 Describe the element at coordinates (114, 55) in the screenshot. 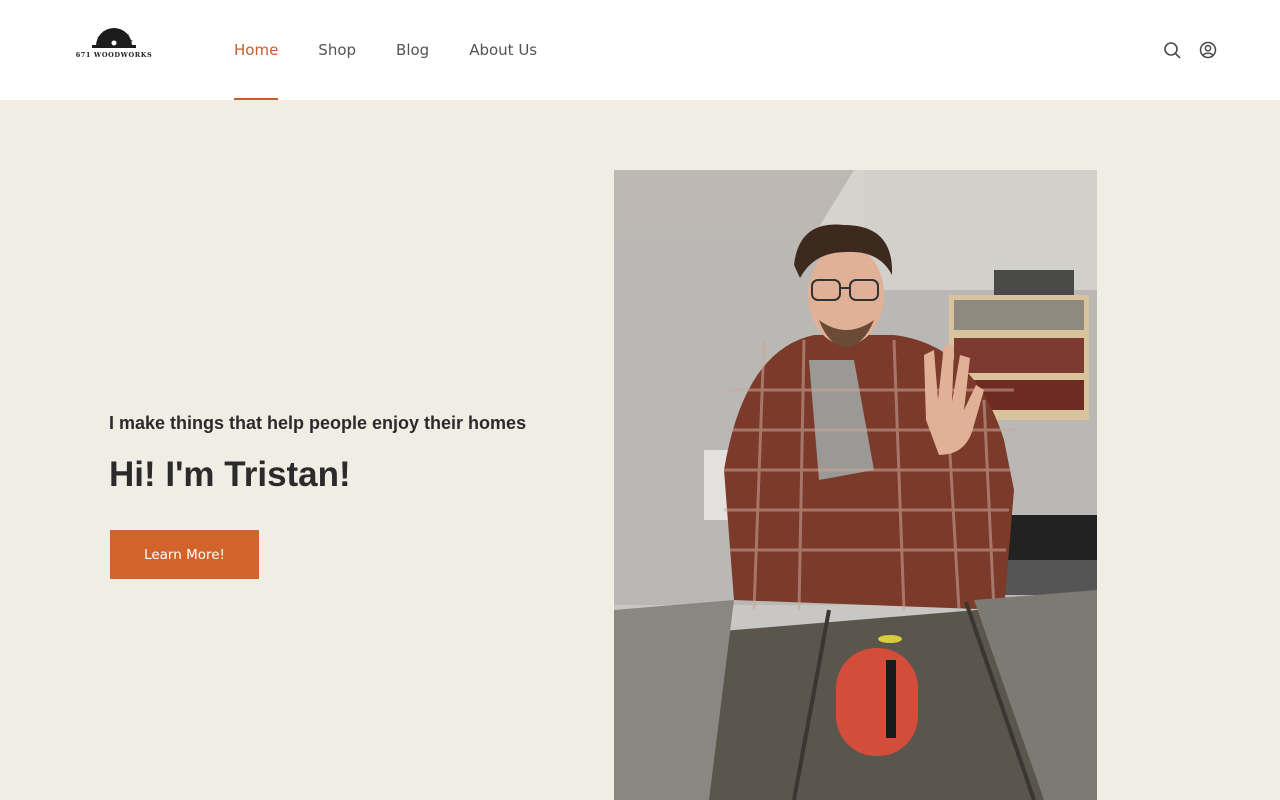

I see `logo-wordmark: 671 WOODWORKS` at that location.